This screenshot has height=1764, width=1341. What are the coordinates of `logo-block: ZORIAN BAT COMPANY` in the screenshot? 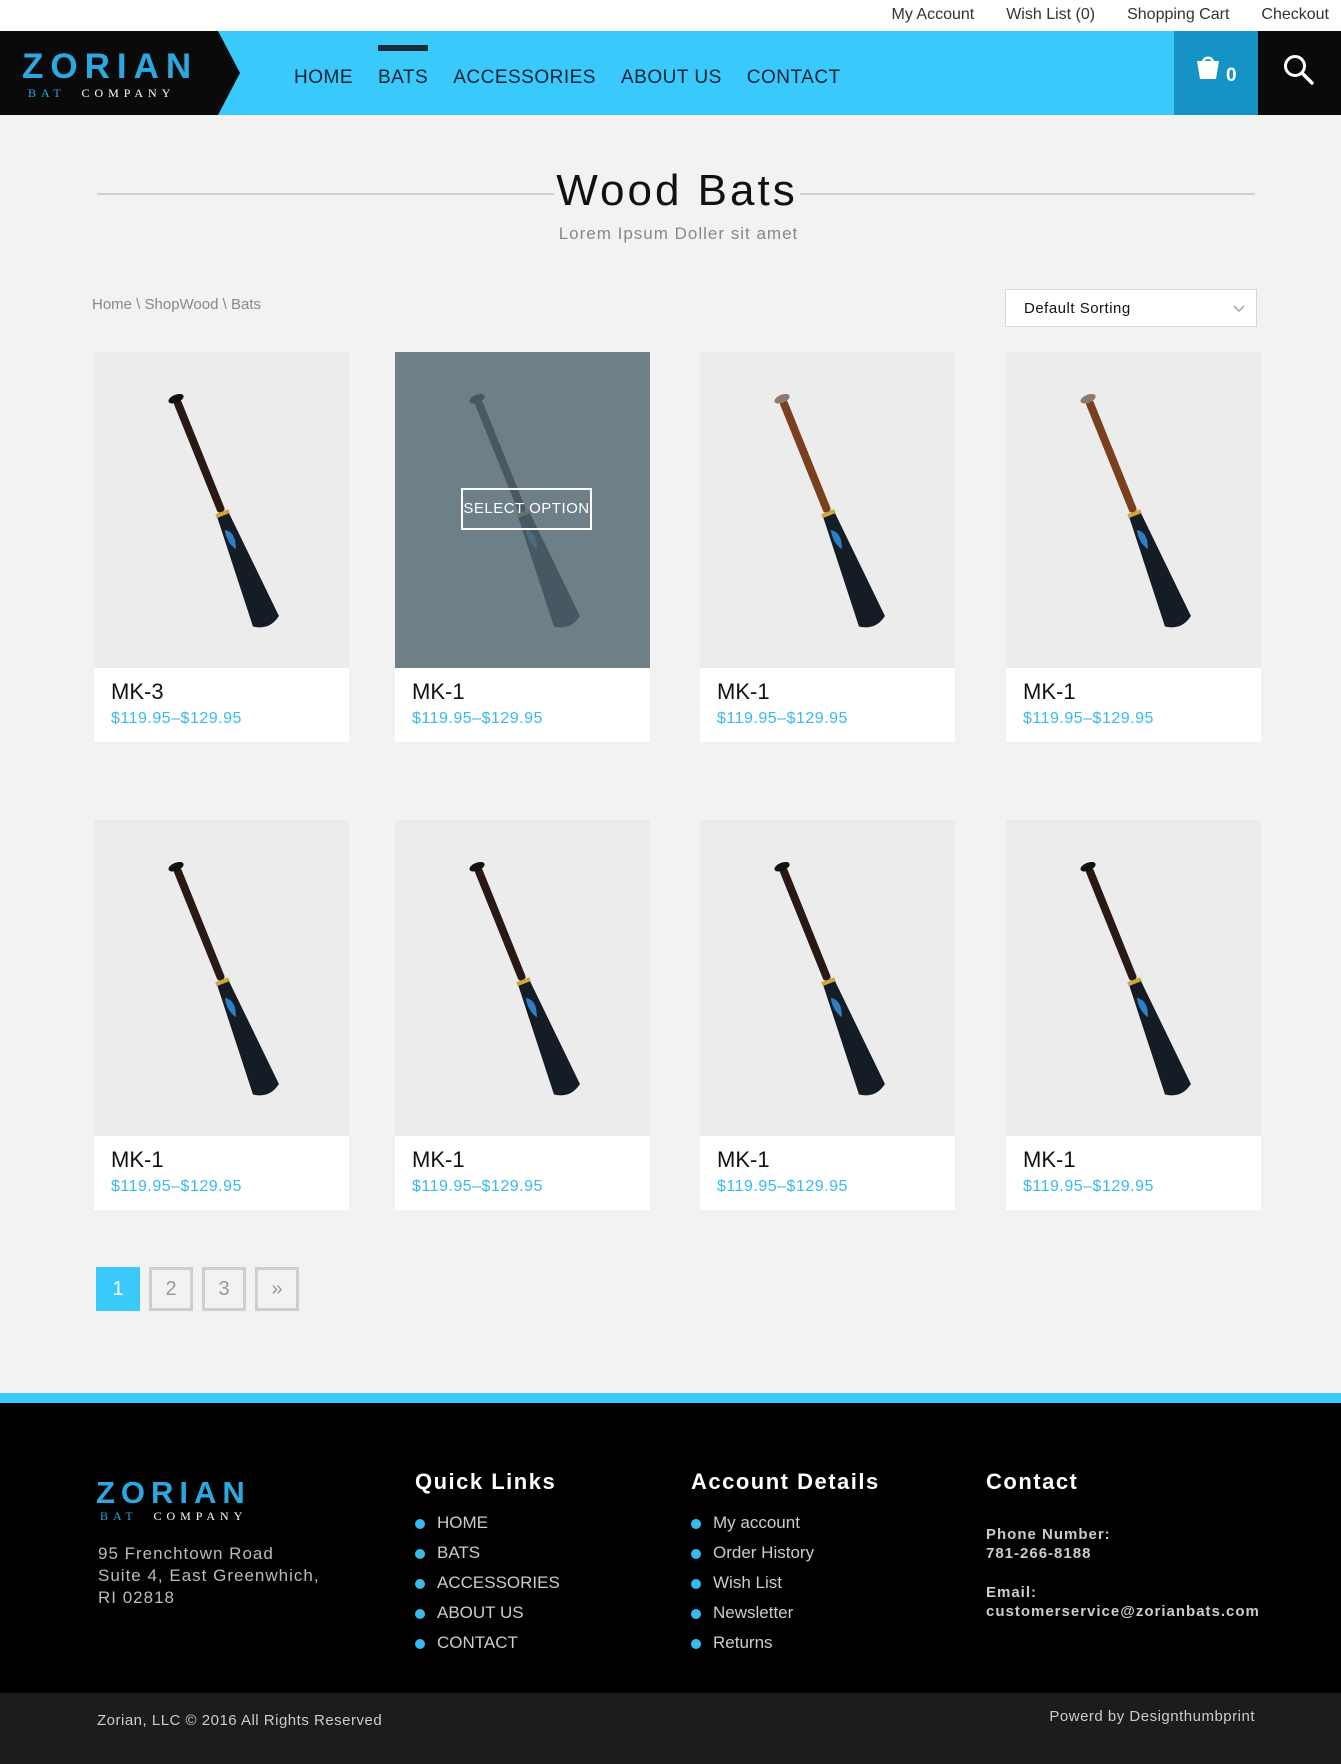 It's located at (120, 73).